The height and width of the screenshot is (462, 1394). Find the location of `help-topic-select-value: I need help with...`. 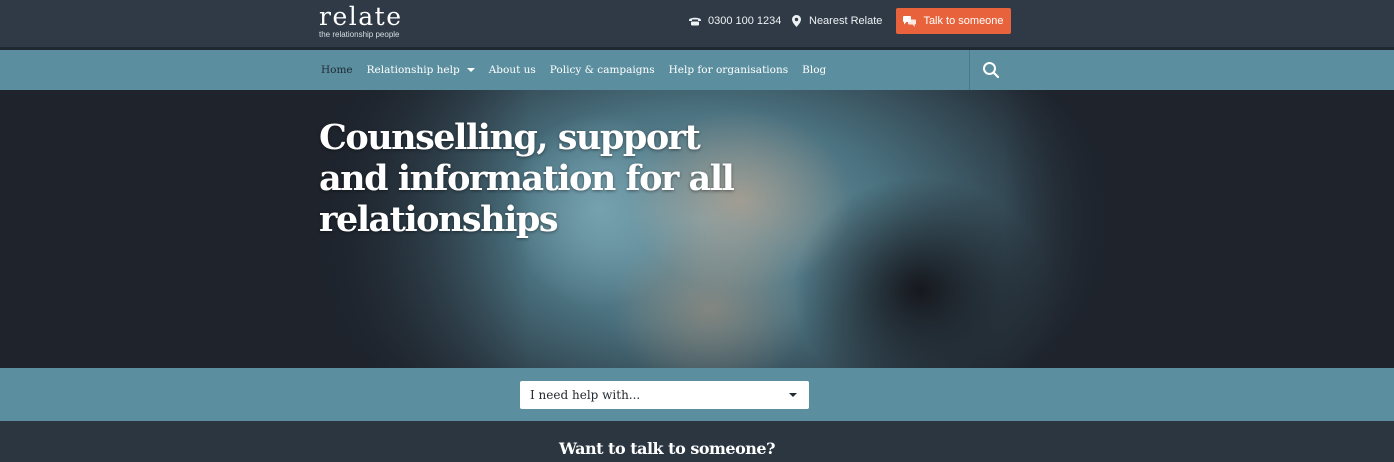

help-topic-select-value: I need help with... is located at coordinates (585, 395).